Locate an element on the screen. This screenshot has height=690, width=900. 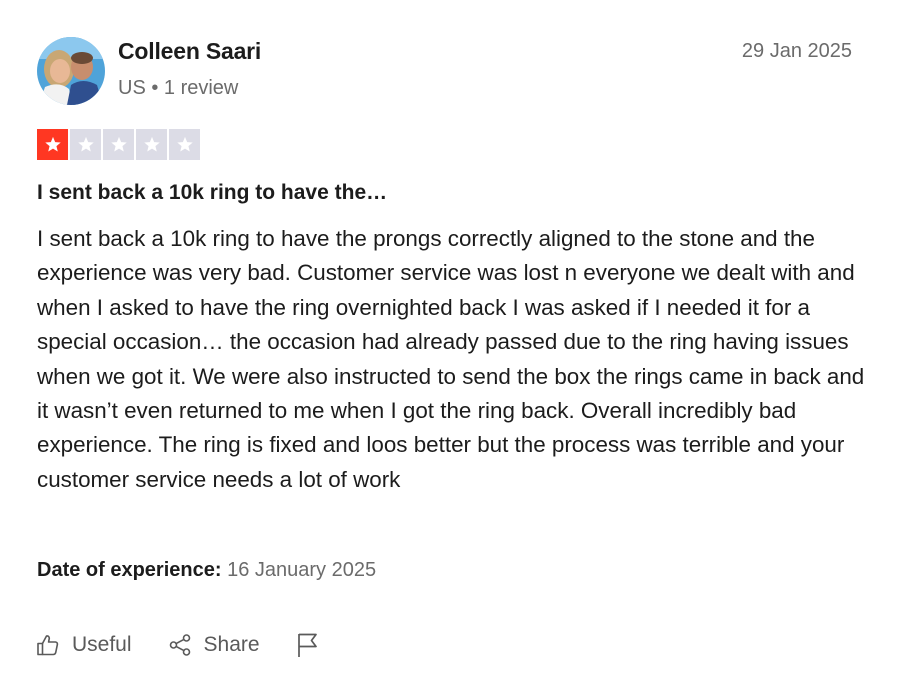
star-rating is located at coordinates (118, 144).